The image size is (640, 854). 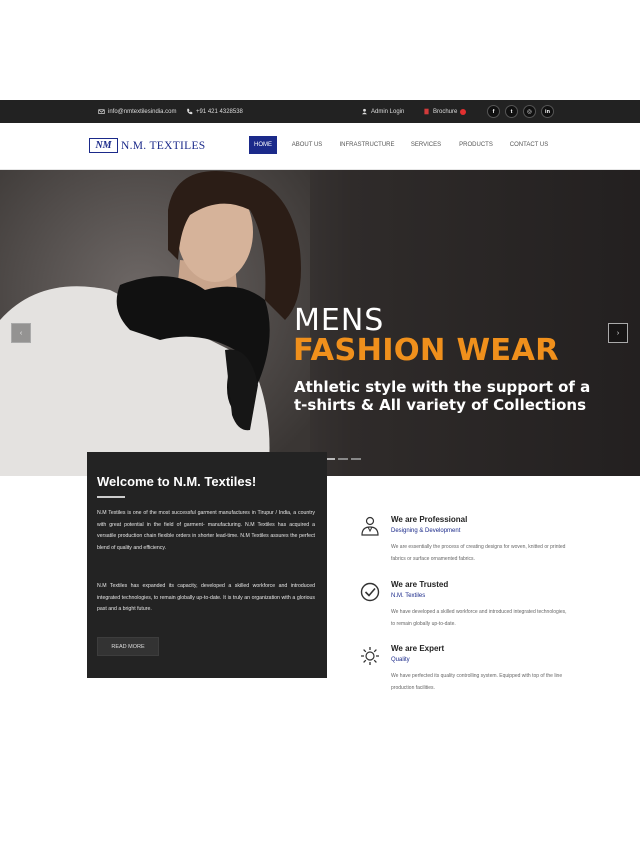 I want to click on feature-subtitle: Designing & Development, so click(x=426, y=531).